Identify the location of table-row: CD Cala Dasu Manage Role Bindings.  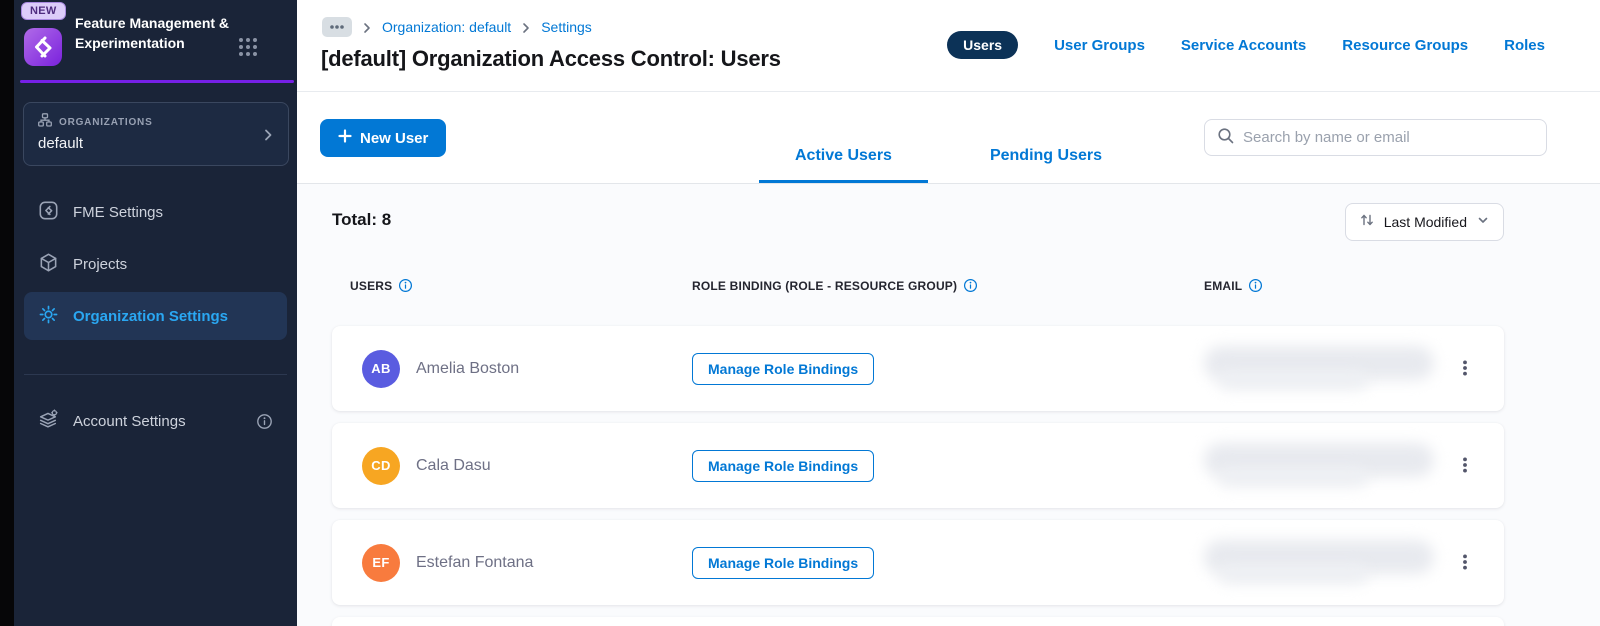
(918, 465).